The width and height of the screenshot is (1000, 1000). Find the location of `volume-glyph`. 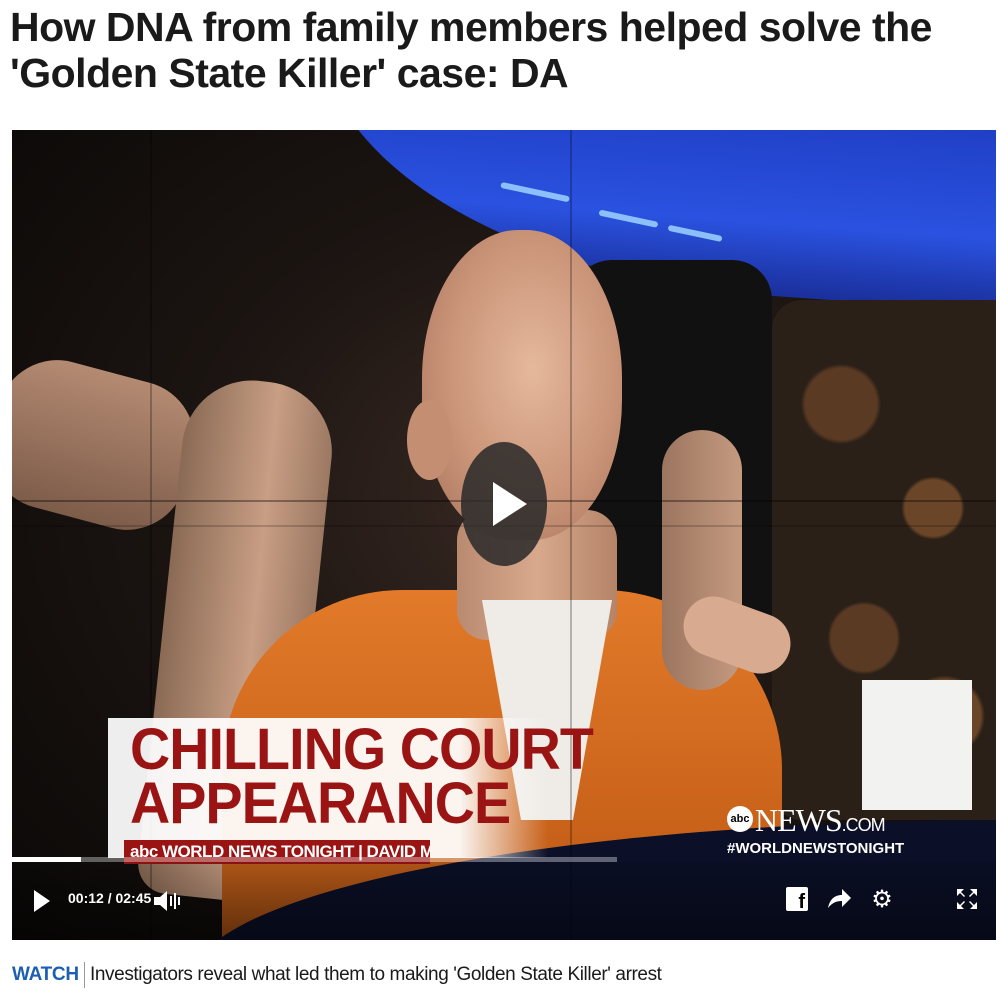

volume-glyph is located at coordinates (167, 901).